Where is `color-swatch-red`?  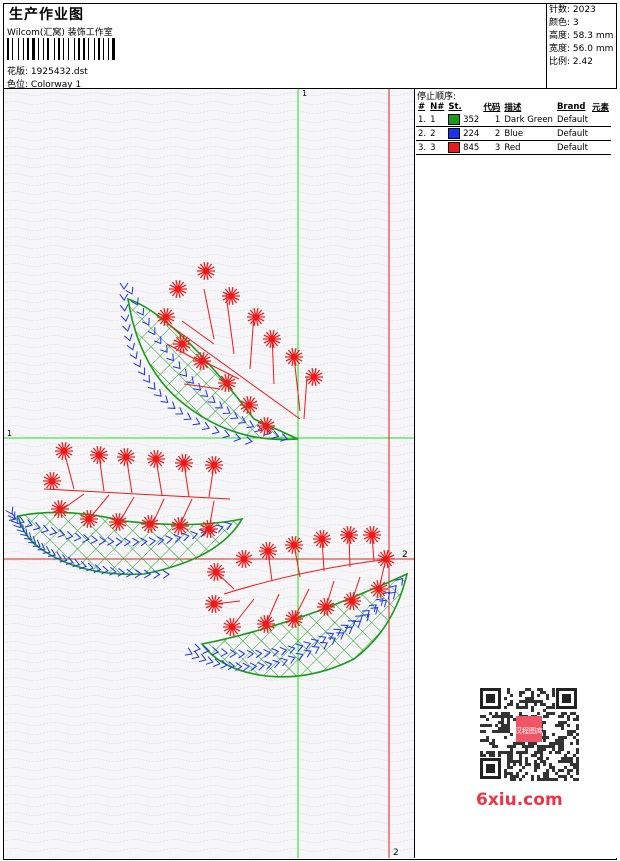
color-swatch-red is located at coordinates (454, 147).